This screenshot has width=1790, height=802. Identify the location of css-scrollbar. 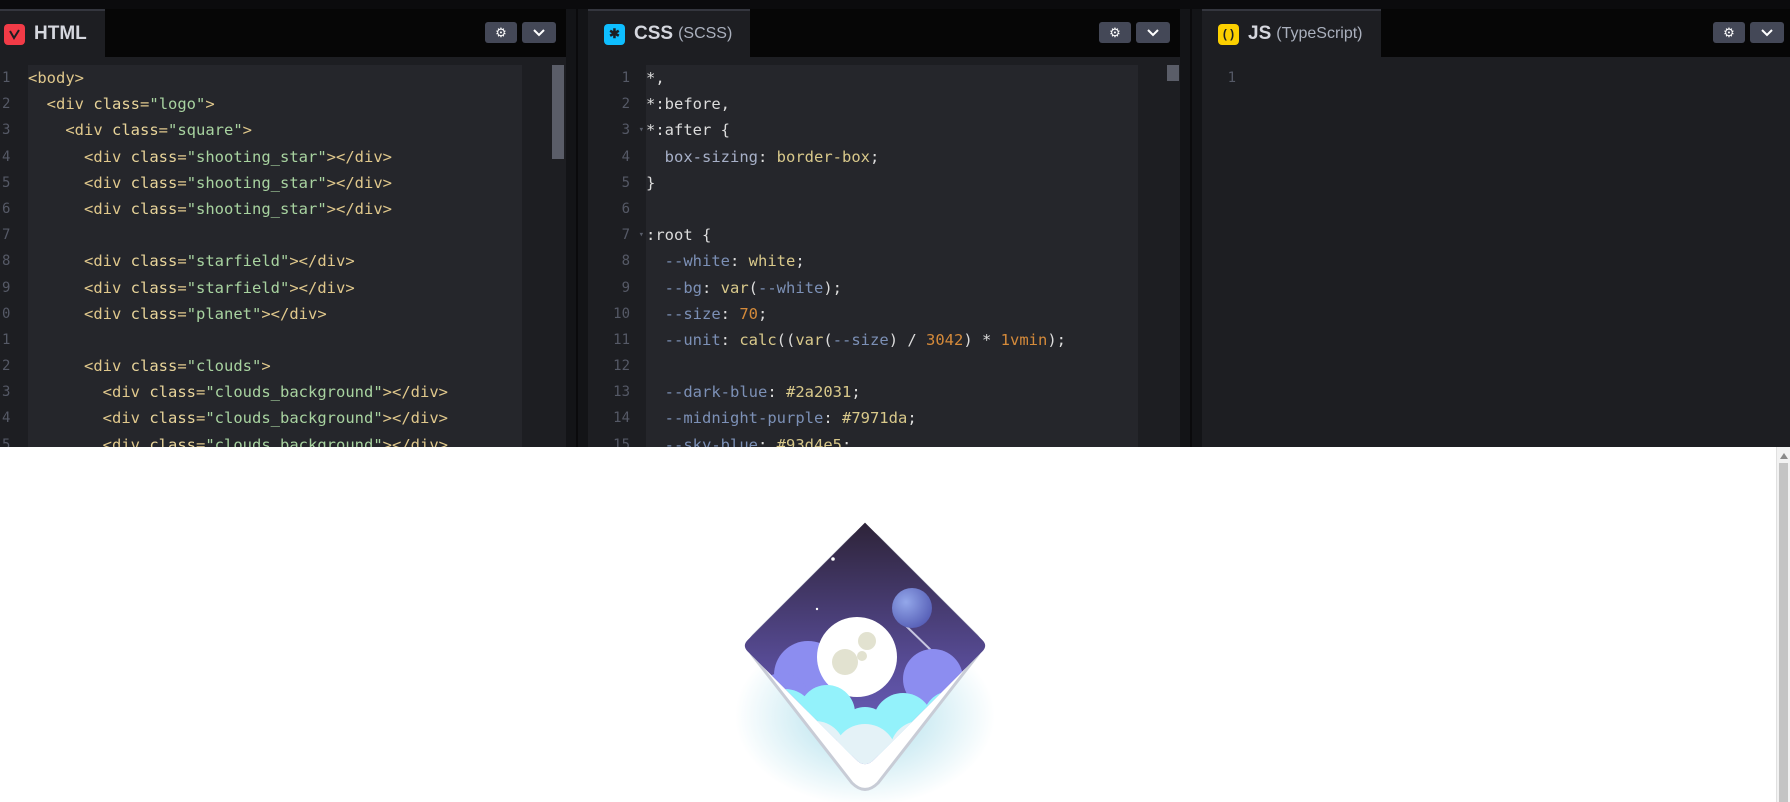
(1173, 256).